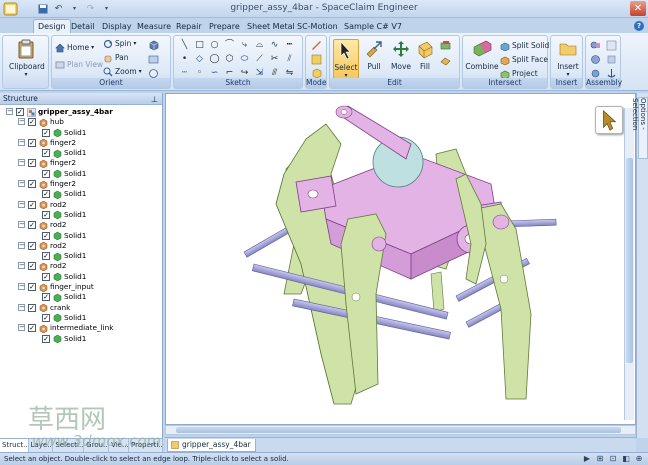  What do you see at coordinates (116, 57) in the screenshot?
I see `pan-button: Pan` at bounding box center [116, 57].